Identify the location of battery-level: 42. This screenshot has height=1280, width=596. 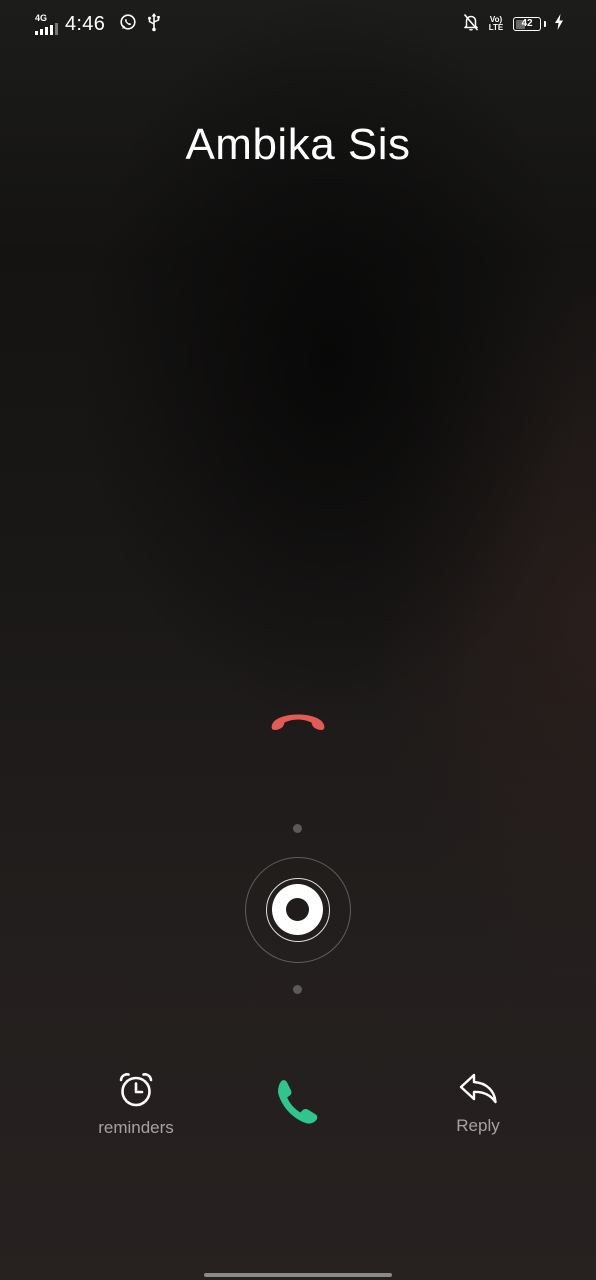
(527, 23).